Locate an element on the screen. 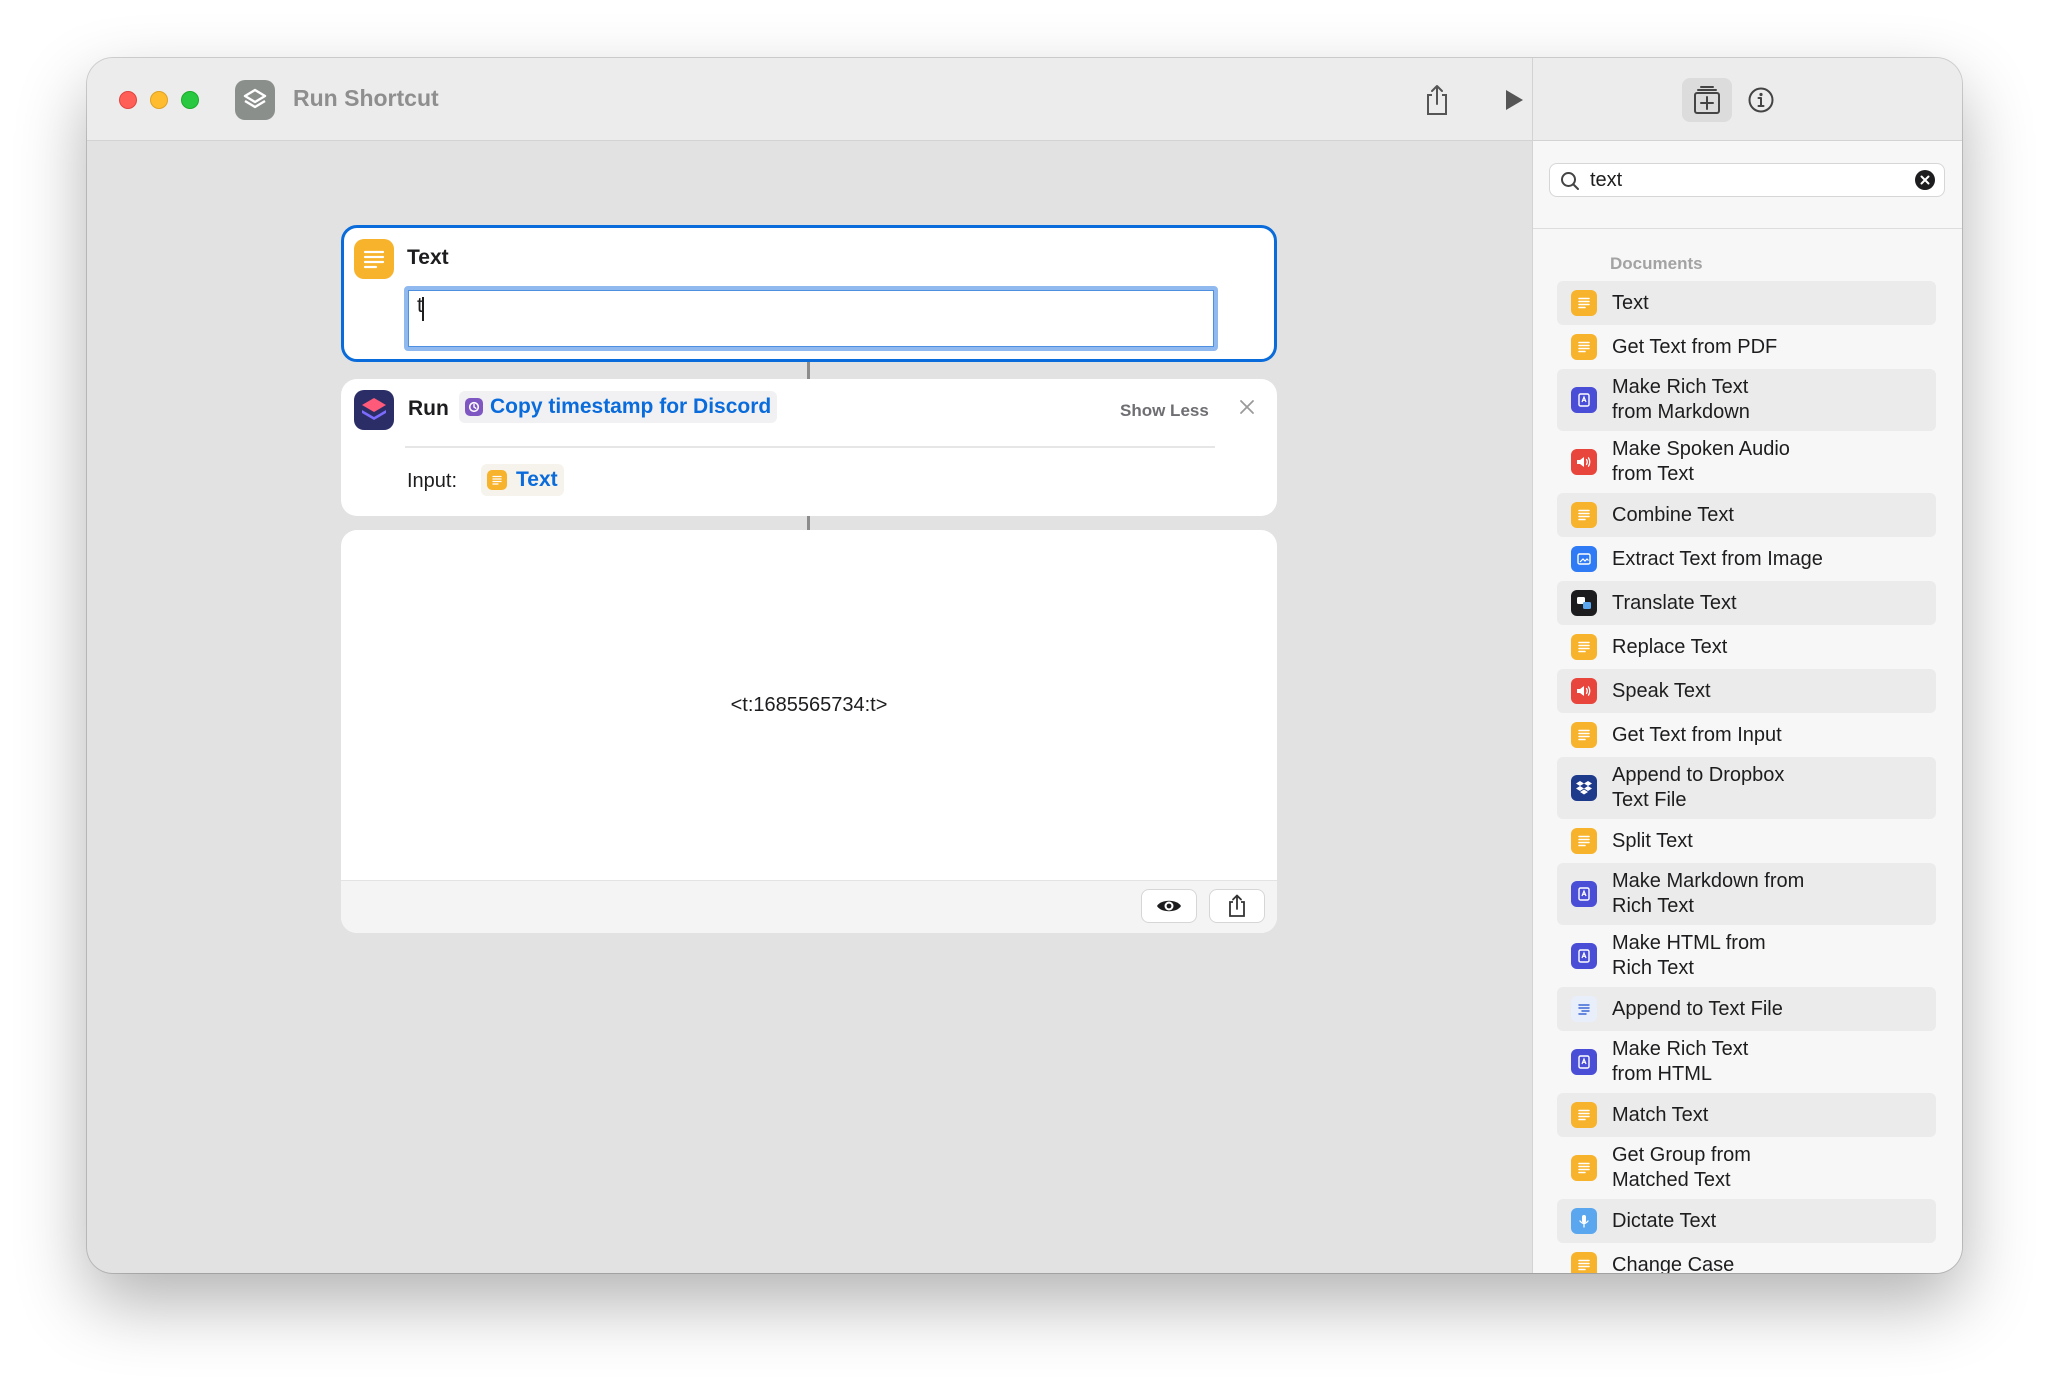  action-list-item-label: Make Spoken Audio from Text is located at coordinates (1701, 461).